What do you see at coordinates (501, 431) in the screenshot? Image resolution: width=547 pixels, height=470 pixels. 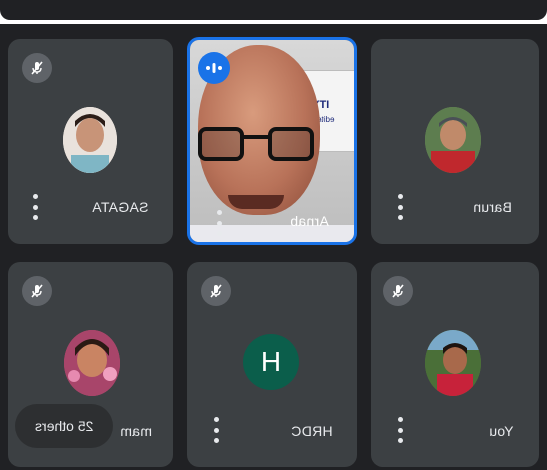 I see `participant-name: You` at bounding box center [501, 431].